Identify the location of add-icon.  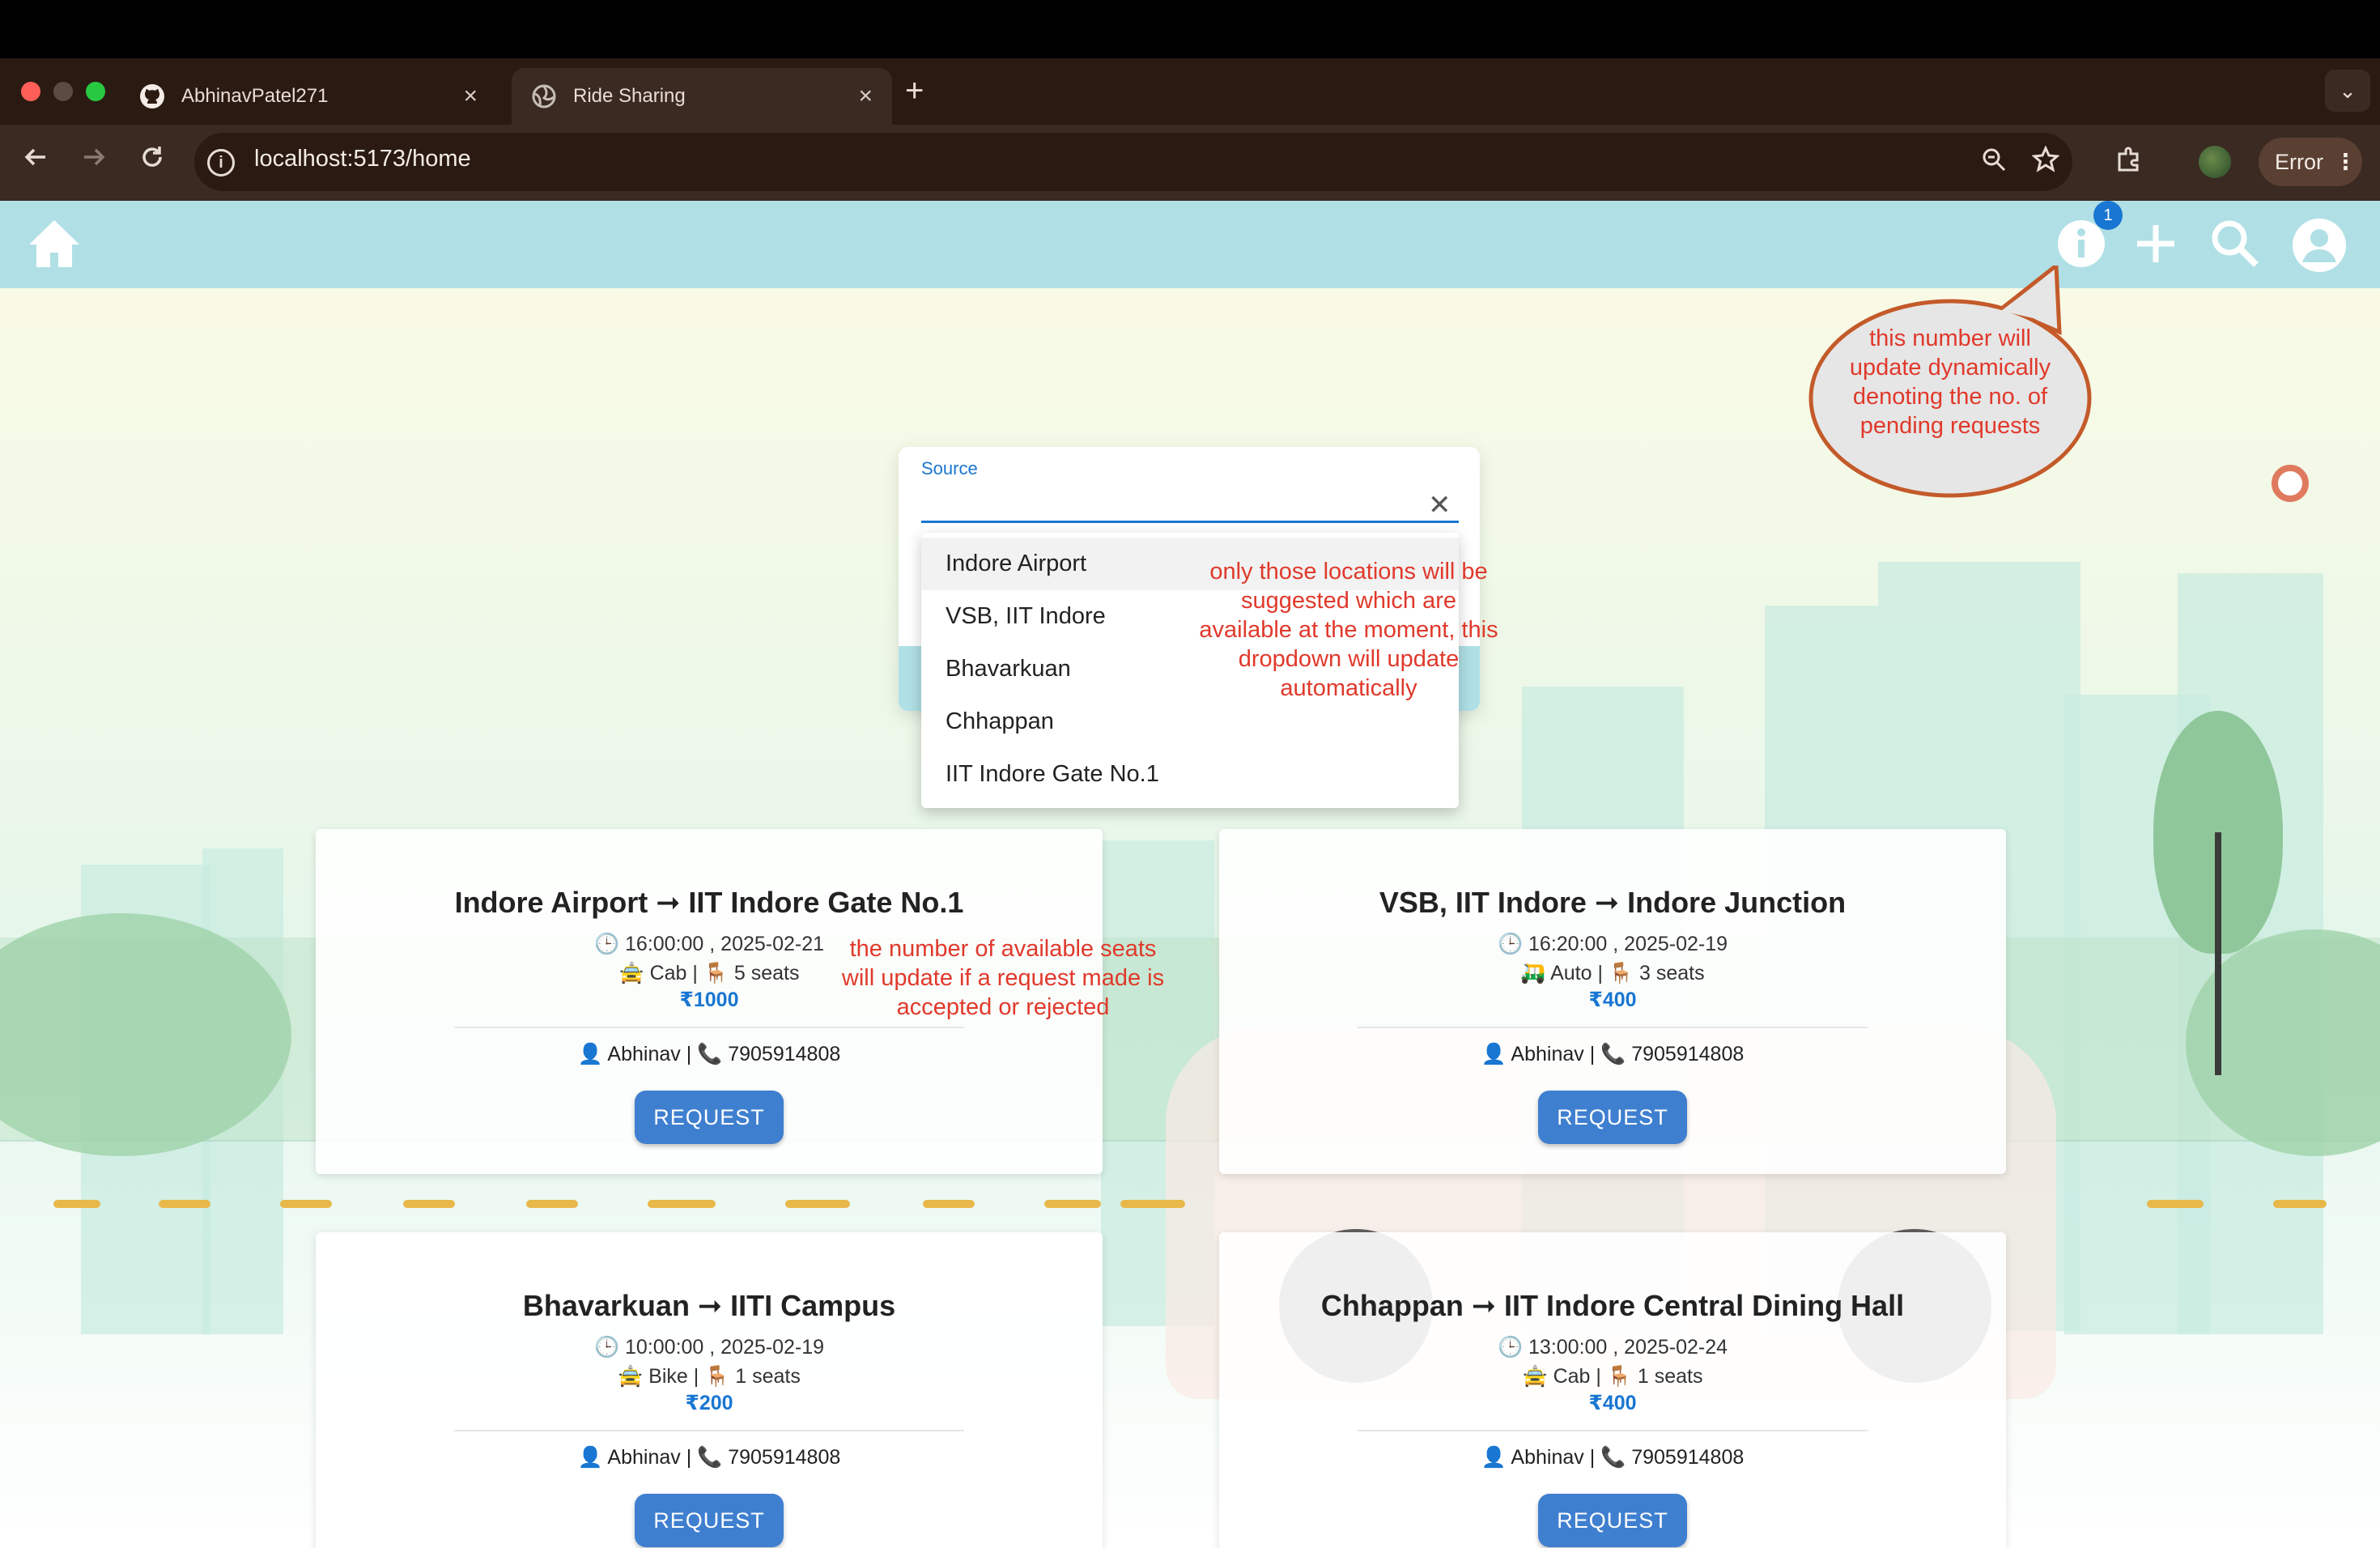
(2156, 246).